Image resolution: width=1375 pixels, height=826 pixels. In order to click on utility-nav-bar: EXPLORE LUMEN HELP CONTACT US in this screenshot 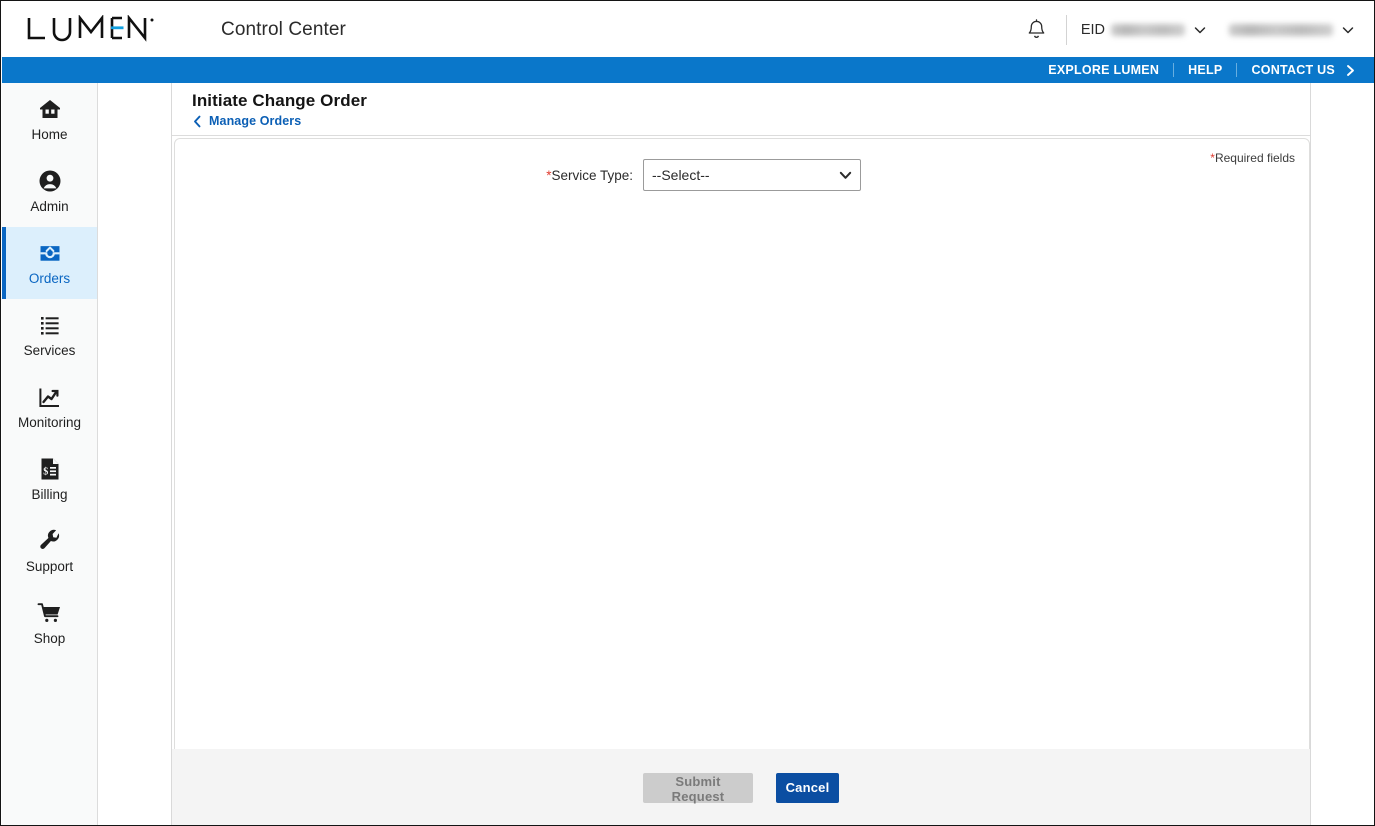, I will do `click(688, 70)`.